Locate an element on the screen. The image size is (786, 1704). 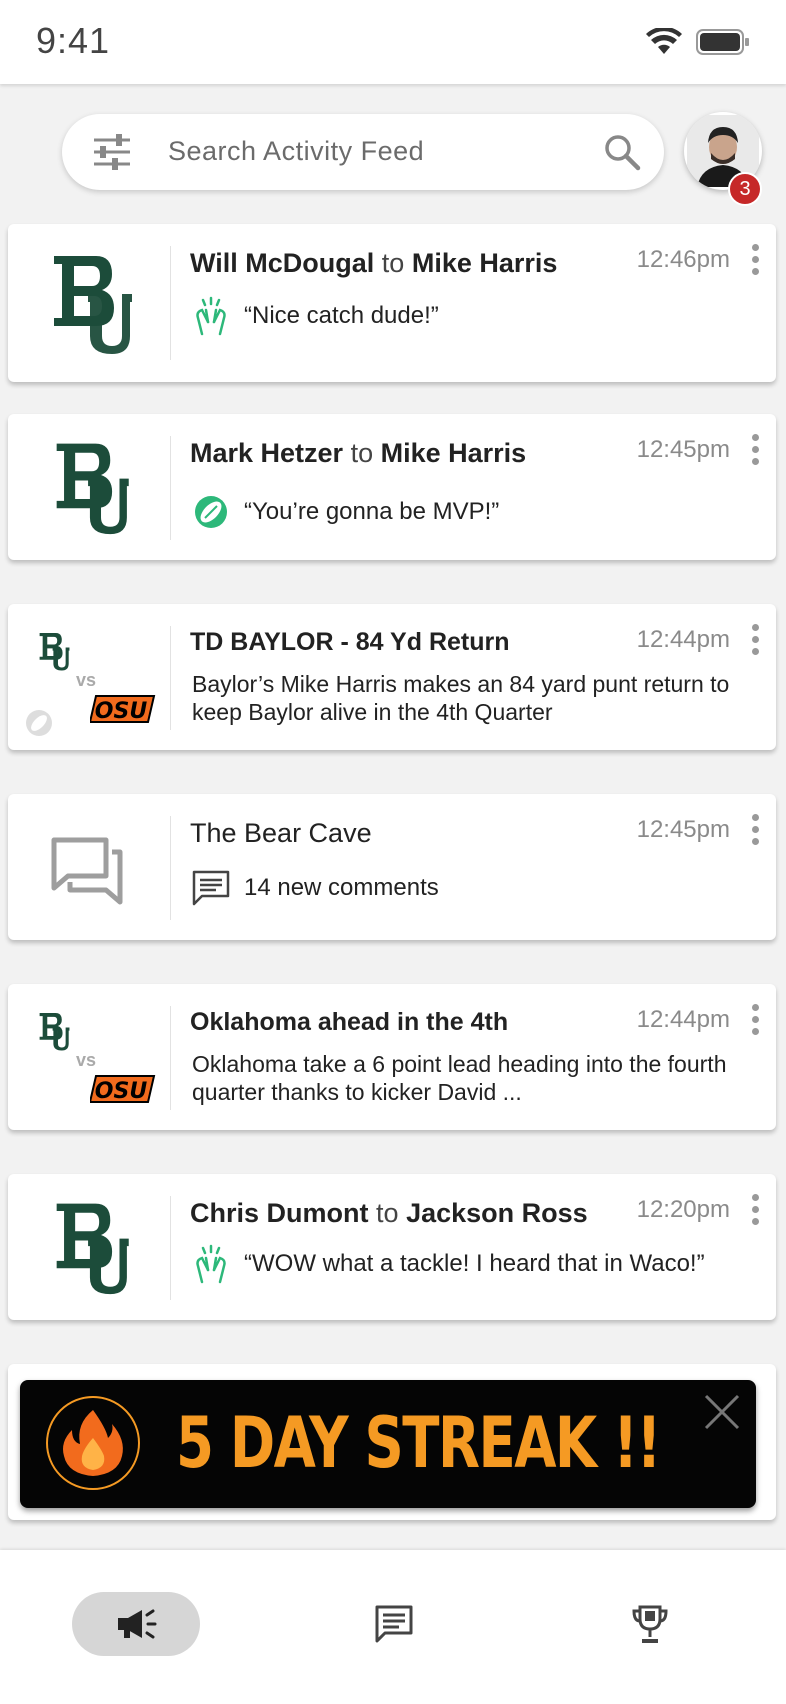
card-title: Will McDougal to Mike Harris is located at coordinates (373, 263).